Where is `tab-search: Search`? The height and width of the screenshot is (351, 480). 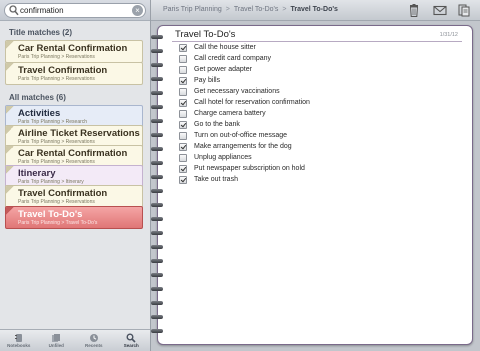 tab-search: Search is located at coordinates (132, 340).